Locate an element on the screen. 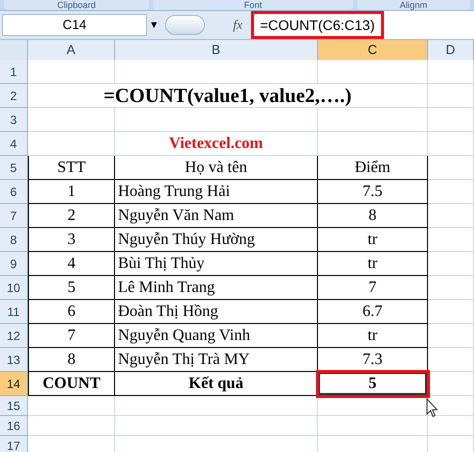  table-cell: Nguyễn Quang Vinh is located at coordinates (216, 336).